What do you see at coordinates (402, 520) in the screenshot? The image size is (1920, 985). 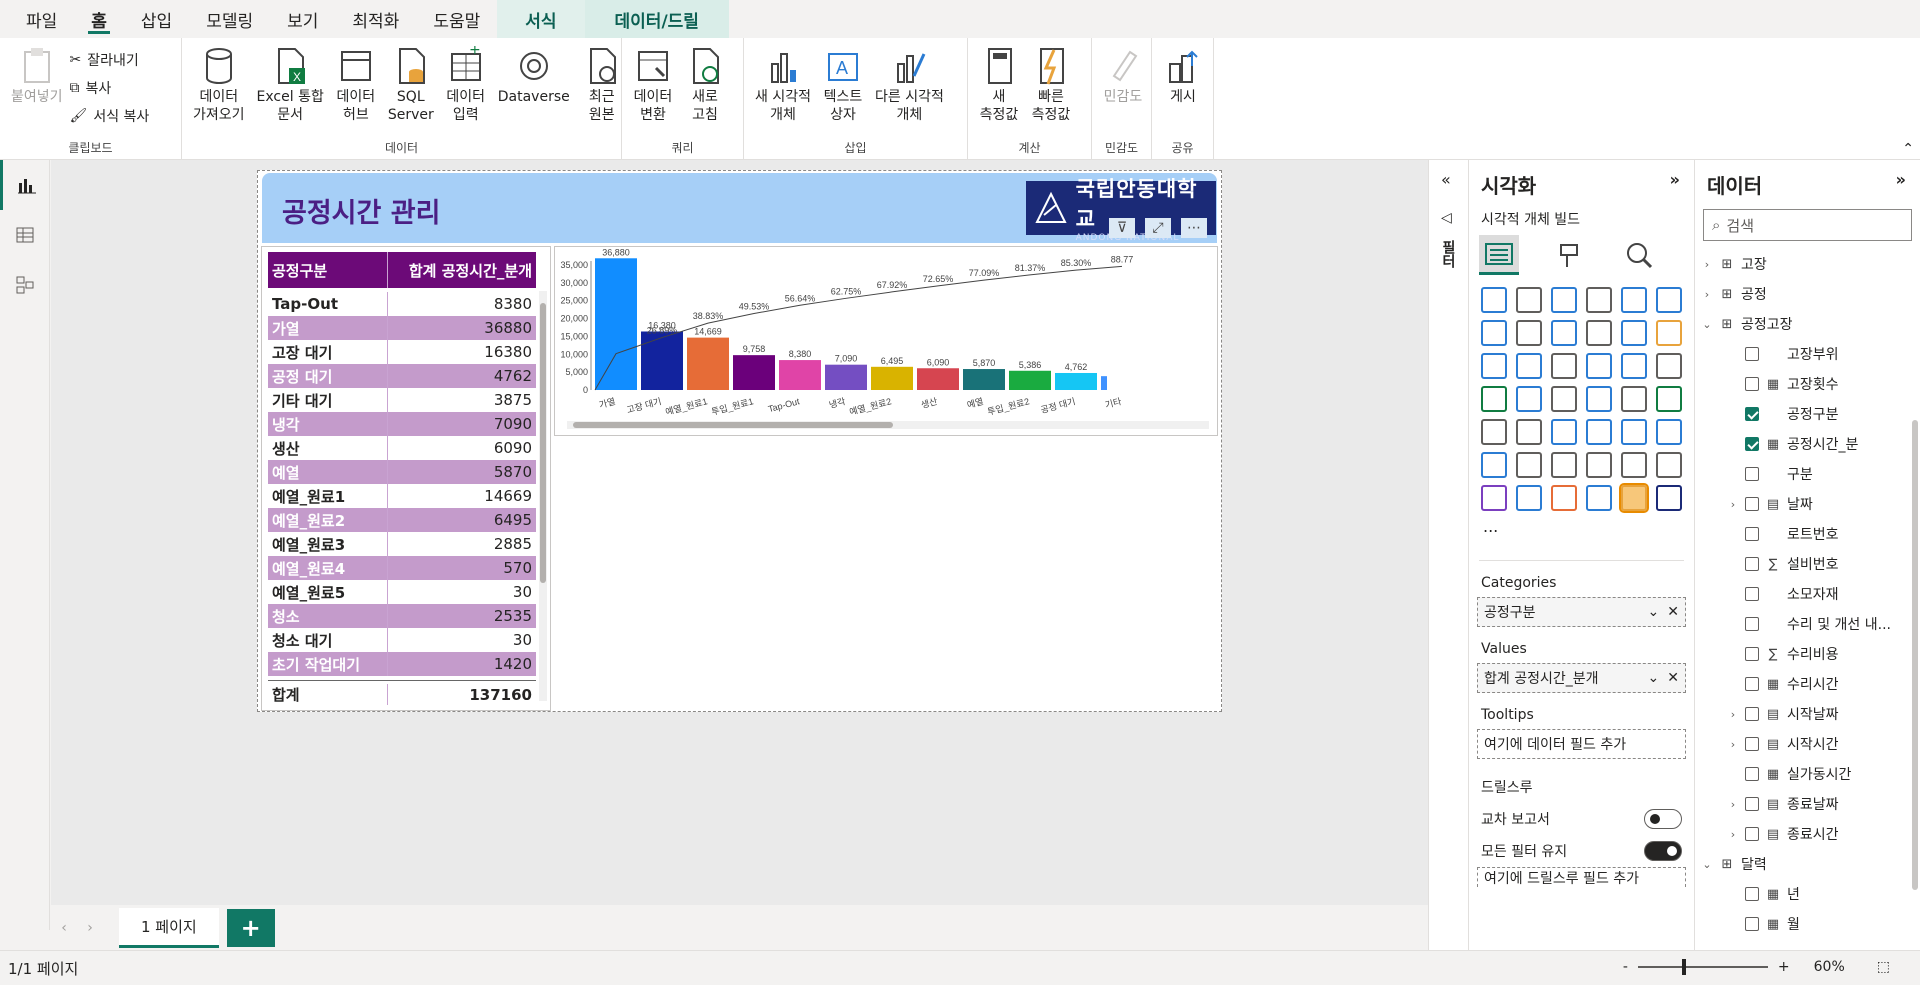 I see `table-row: 예열_원료2 6495` at bounding box center [402, 520].